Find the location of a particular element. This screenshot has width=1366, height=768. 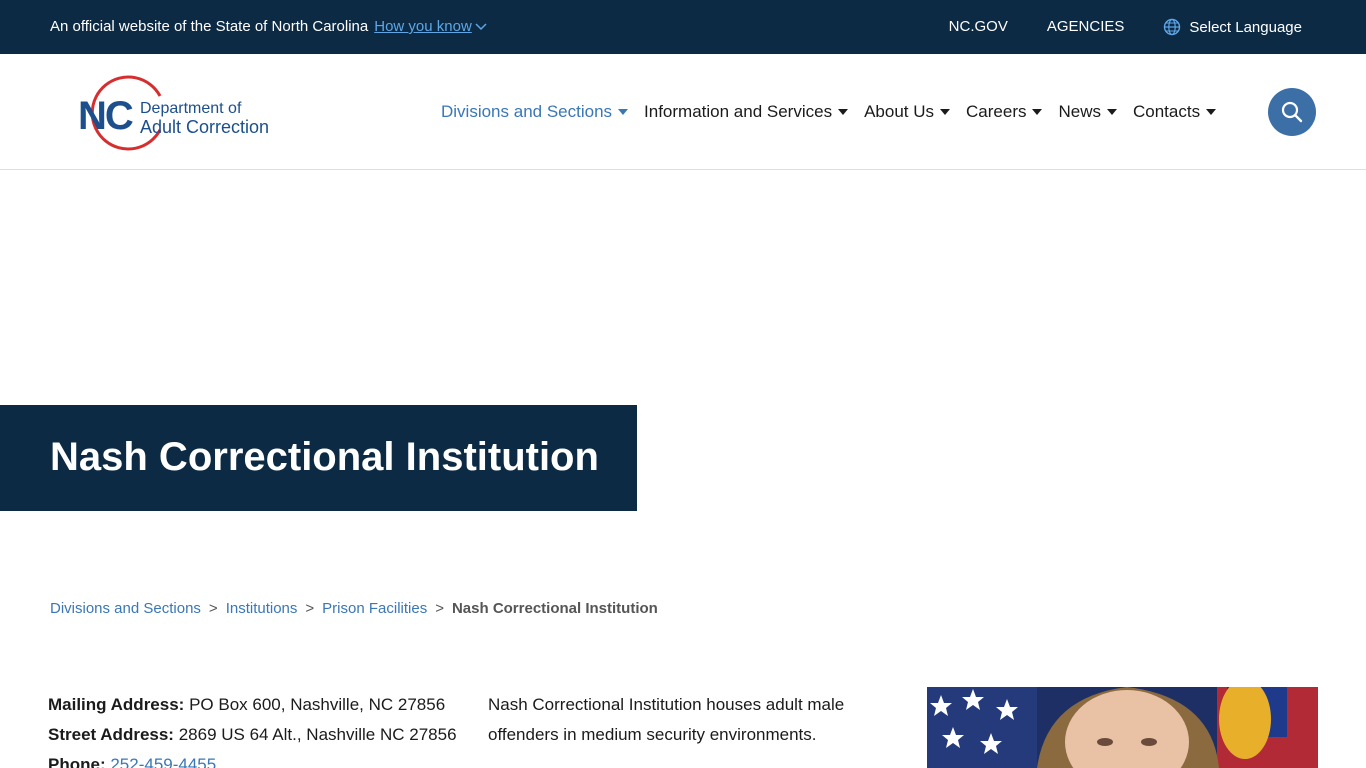

breadcrumb-current: Nash Correctional Institution is located at coordinates (554, 608).